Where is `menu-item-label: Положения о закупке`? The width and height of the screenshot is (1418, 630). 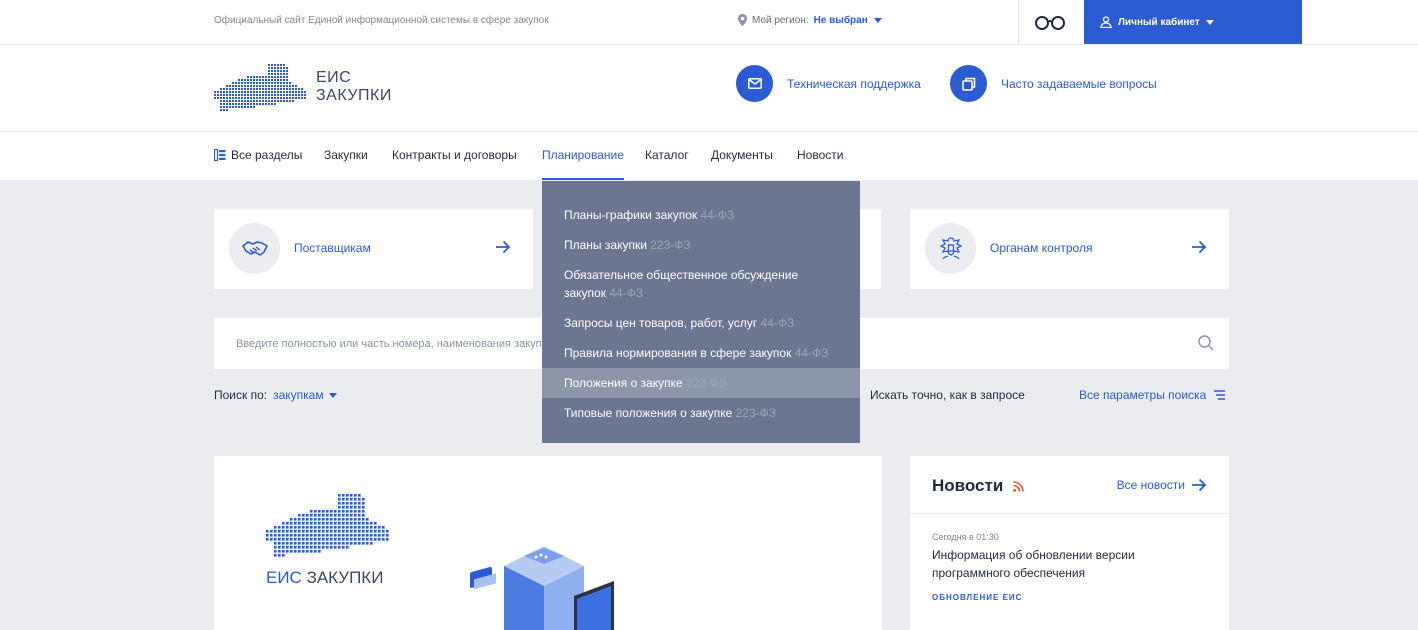 menu-item-label: Положения о закупке is located at coordinates (623, 383).